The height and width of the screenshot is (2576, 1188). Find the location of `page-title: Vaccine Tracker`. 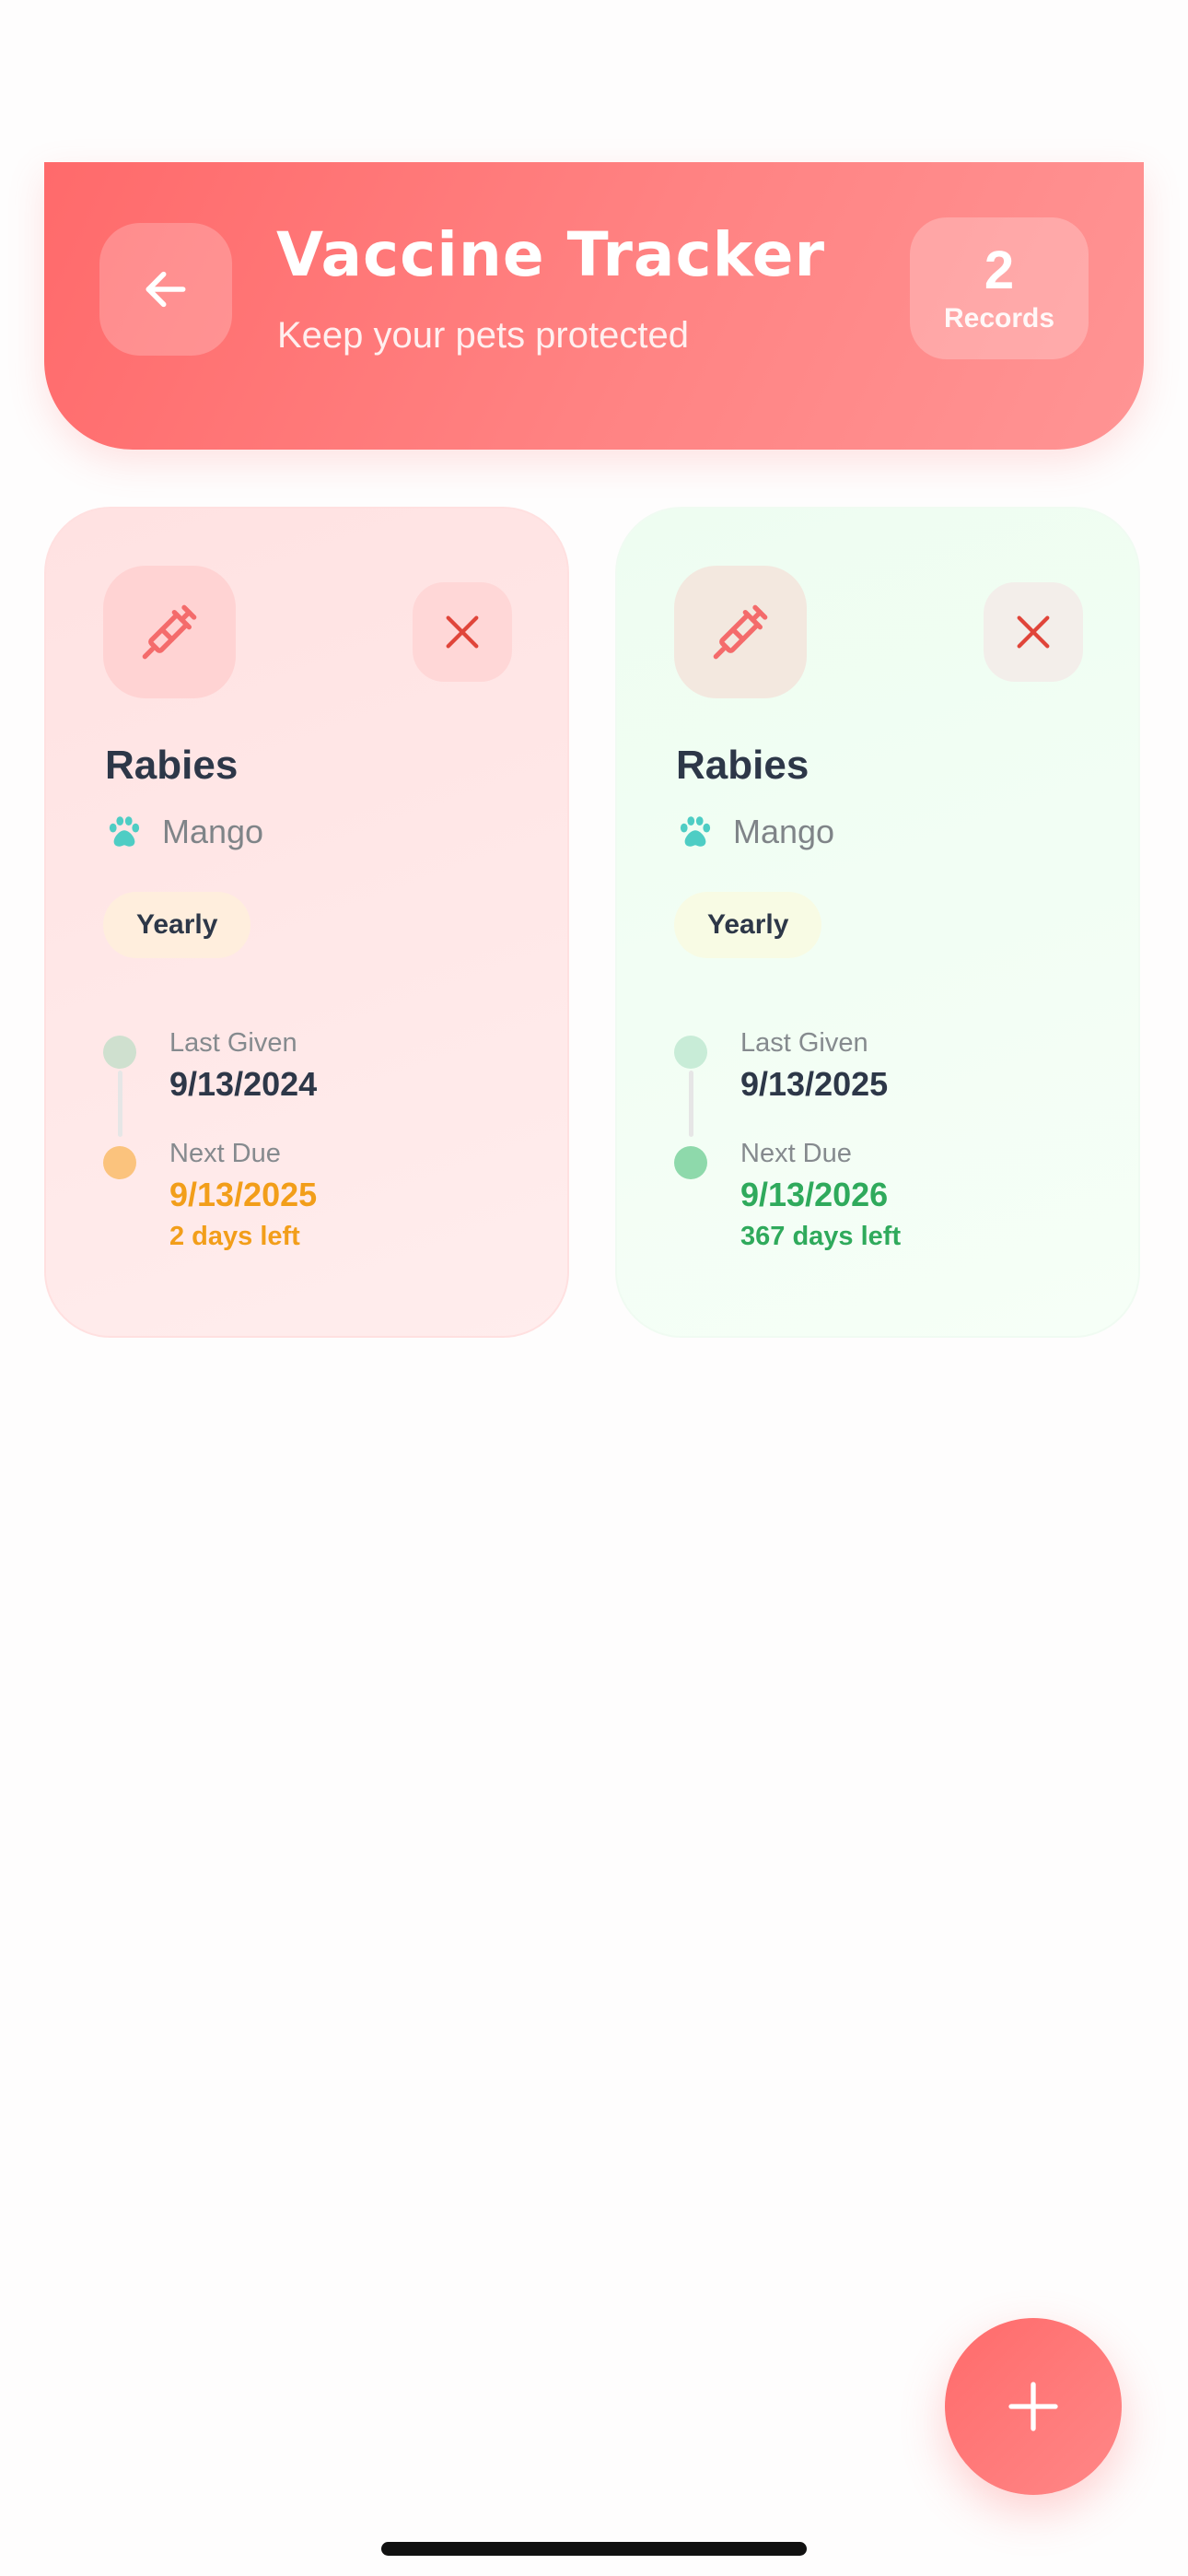

page-title: Vaccine Tracker is located at coordinates (551, 255).